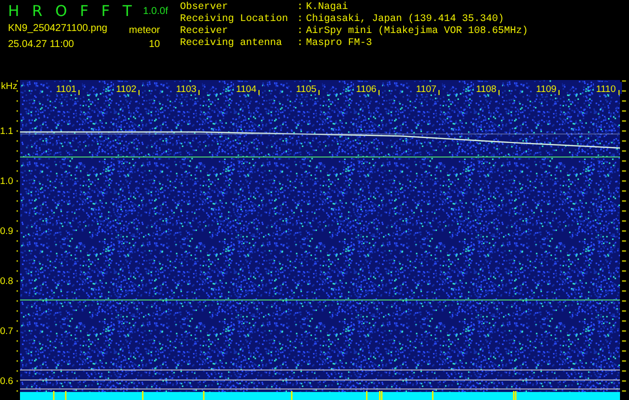  What do you see at coordinates (366, 89) in the screenshot?
I see `time-label: 1106` at bounding box center [366, 89].